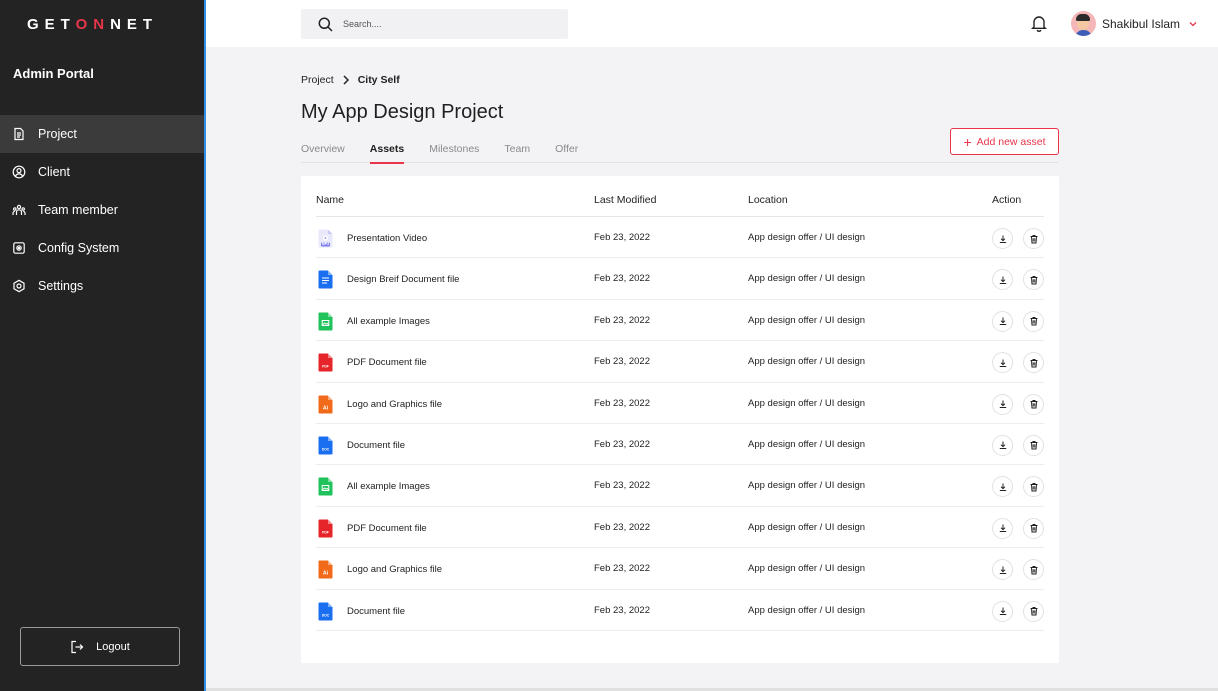 Image resolution: width=1218 pixels, height=691 pixels. I want to click on file-badge-text: MP4, so click(325, 244).